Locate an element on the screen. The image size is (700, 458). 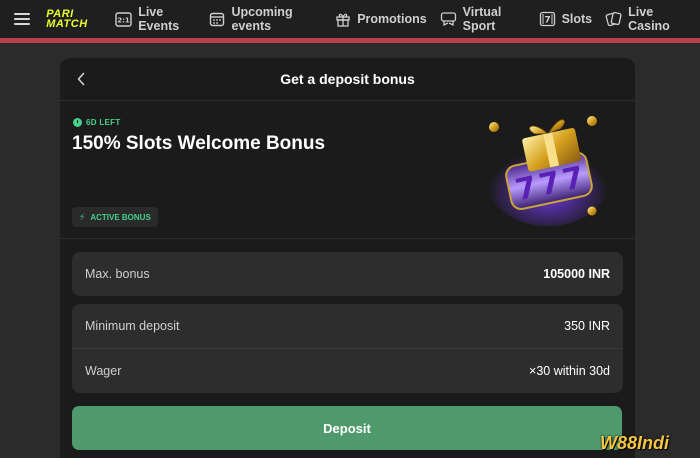
time-left-indicator: 6D LEFT is located at coordinates (97, 122).